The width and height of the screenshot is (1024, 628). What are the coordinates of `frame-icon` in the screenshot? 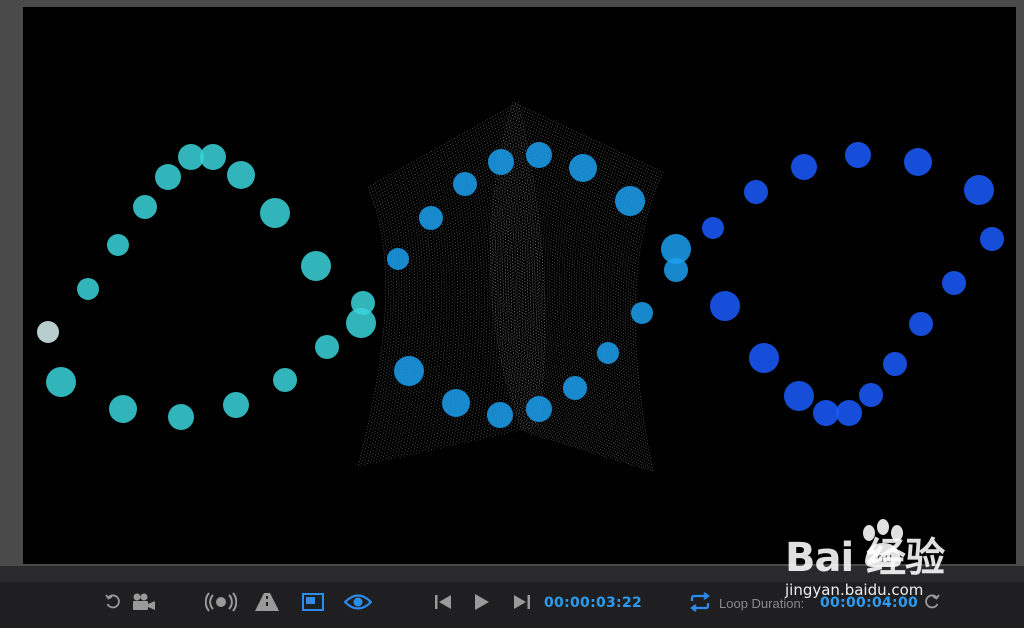 It's located at (313, 602).